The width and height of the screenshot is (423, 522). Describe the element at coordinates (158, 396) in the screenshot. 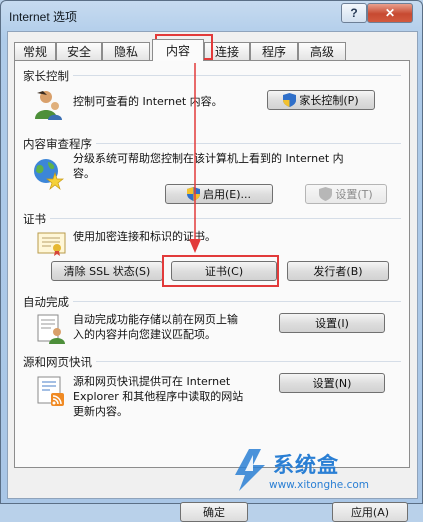

I see `feeds-description-line2: Explorer 和其他程序中读取的网站` at that location.